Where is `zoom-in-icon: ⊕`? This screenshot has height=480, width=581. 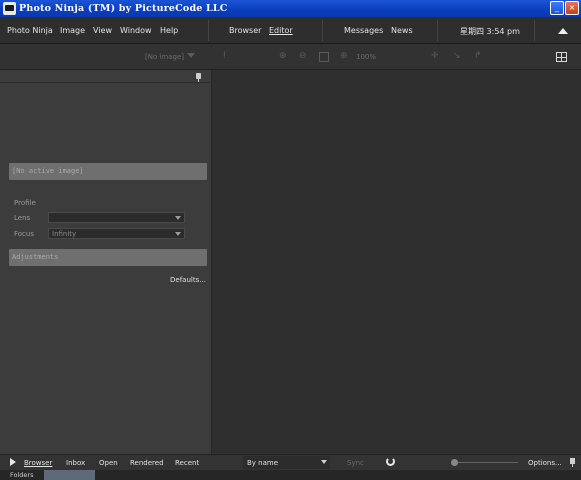 zoom-in-icon: ⊕ is located at coordinates (283, 56).